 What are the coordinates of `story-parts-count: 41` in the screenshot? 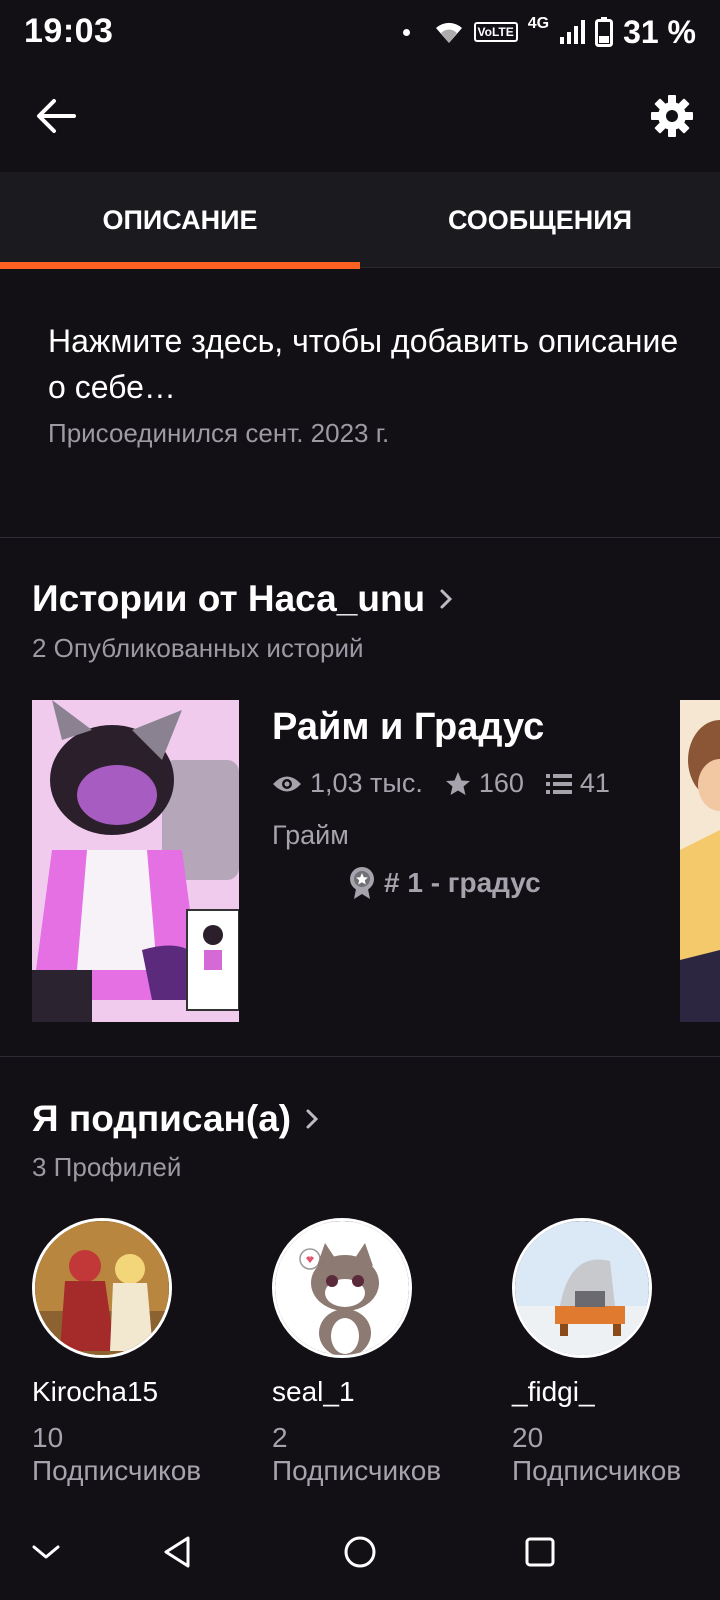 It's located at (594, 783).